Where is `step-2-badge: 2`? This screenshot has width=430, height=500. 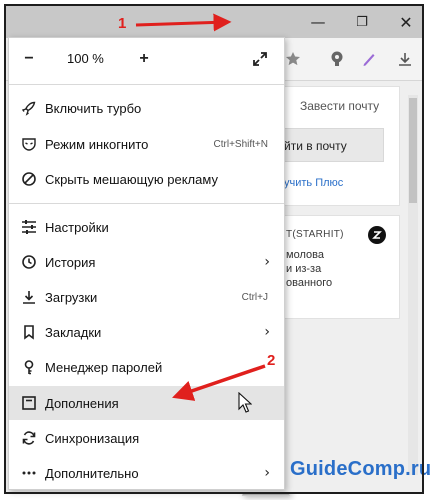
step-2-badge: 2 is located at coordinates (271, 360).